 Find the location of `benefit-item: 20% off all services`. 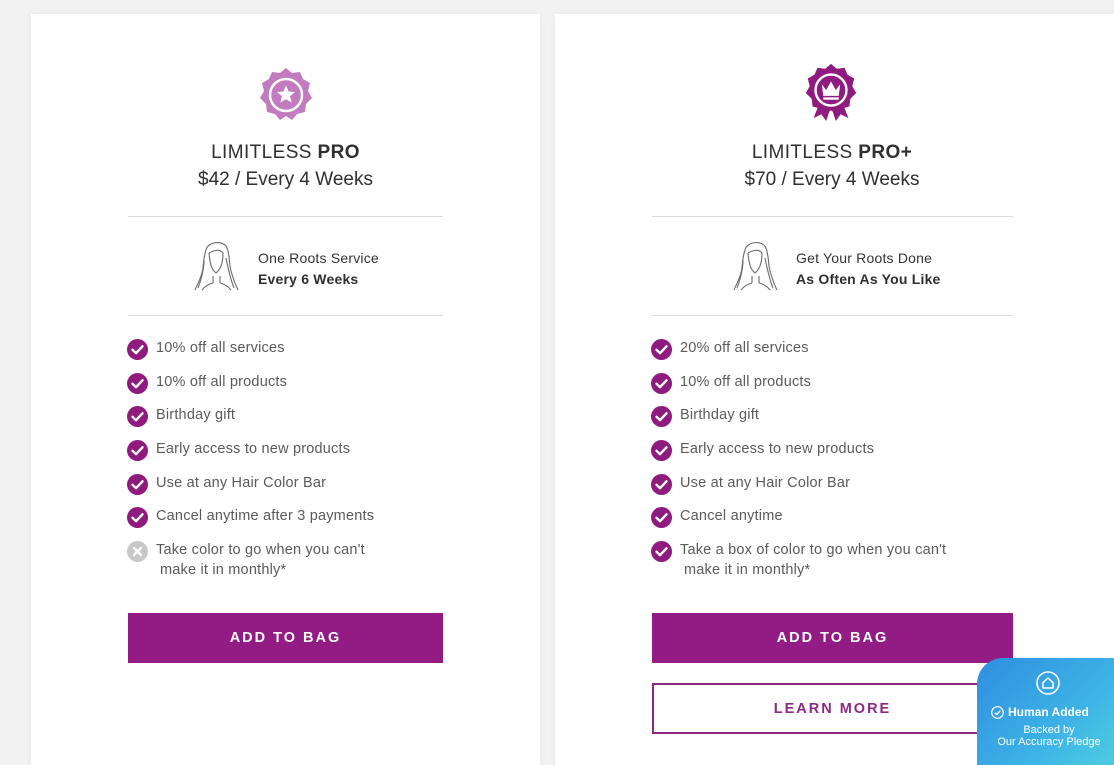

benefit-item: 20% off all services is located at coordinates (798, 355).